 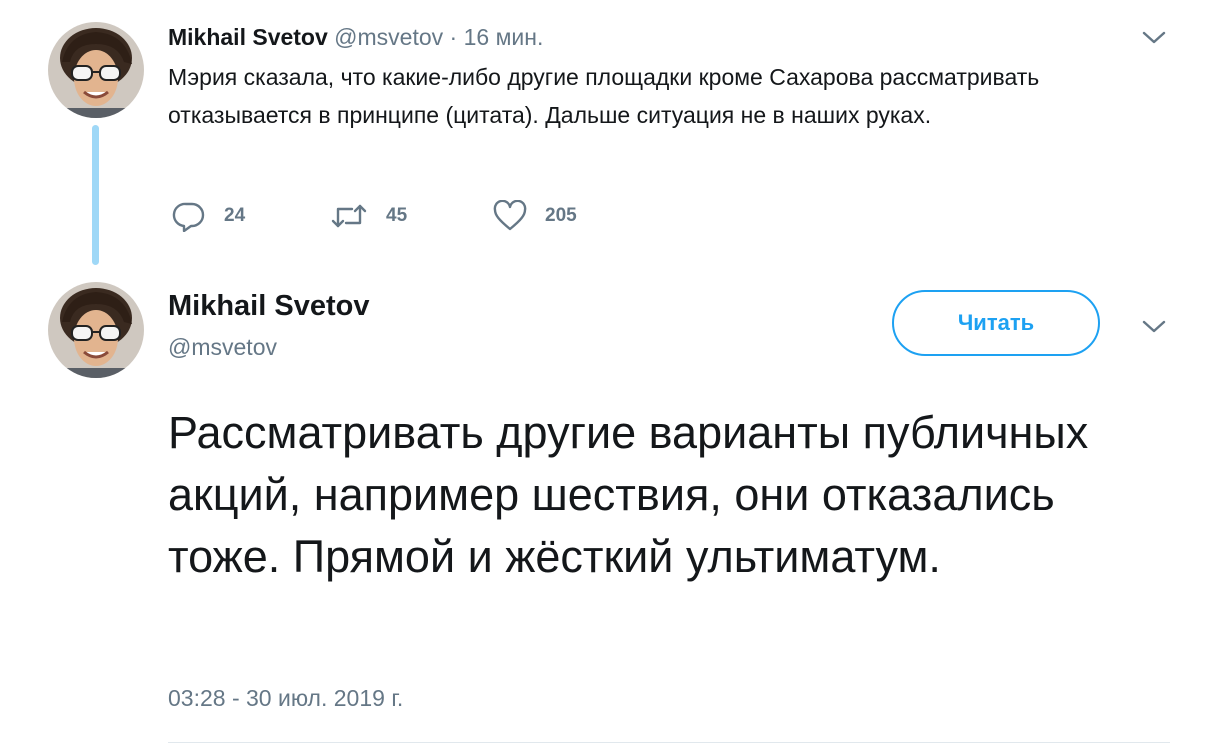 What do you see at coordinates (285, 698) in the screenshot?
I see `tweet2-timestamp: 03:28 - 30 июл. 2019 г.` at bounding box center [285, 698].